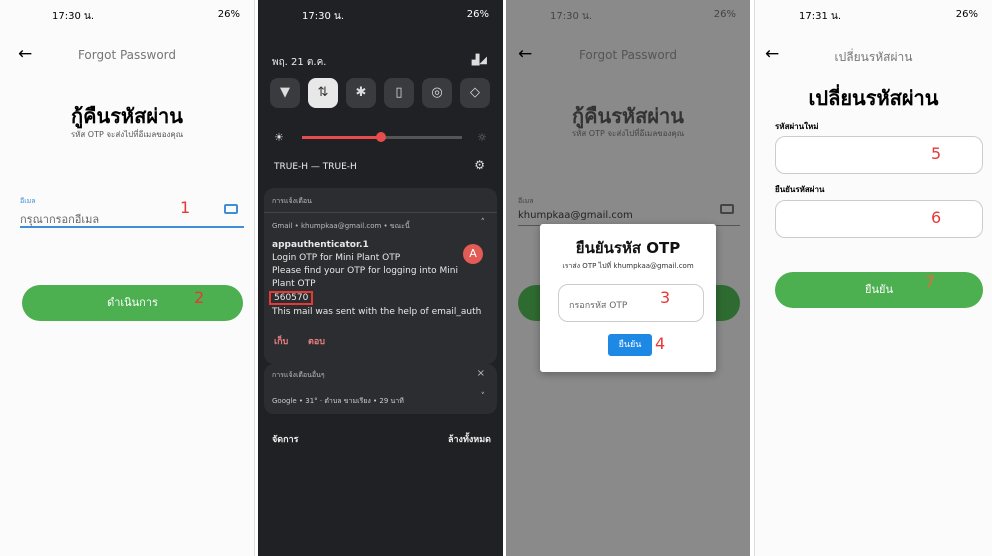 Image resolution: width=992 pixels, height=556 pixels. I want to click on collapse-chevron-icon: ˄, so click(483, 223).